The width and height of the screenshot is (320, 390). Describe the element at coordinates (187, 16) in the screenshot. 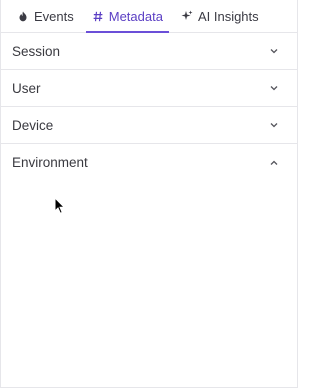

I see `sparkles-icon` at that location.